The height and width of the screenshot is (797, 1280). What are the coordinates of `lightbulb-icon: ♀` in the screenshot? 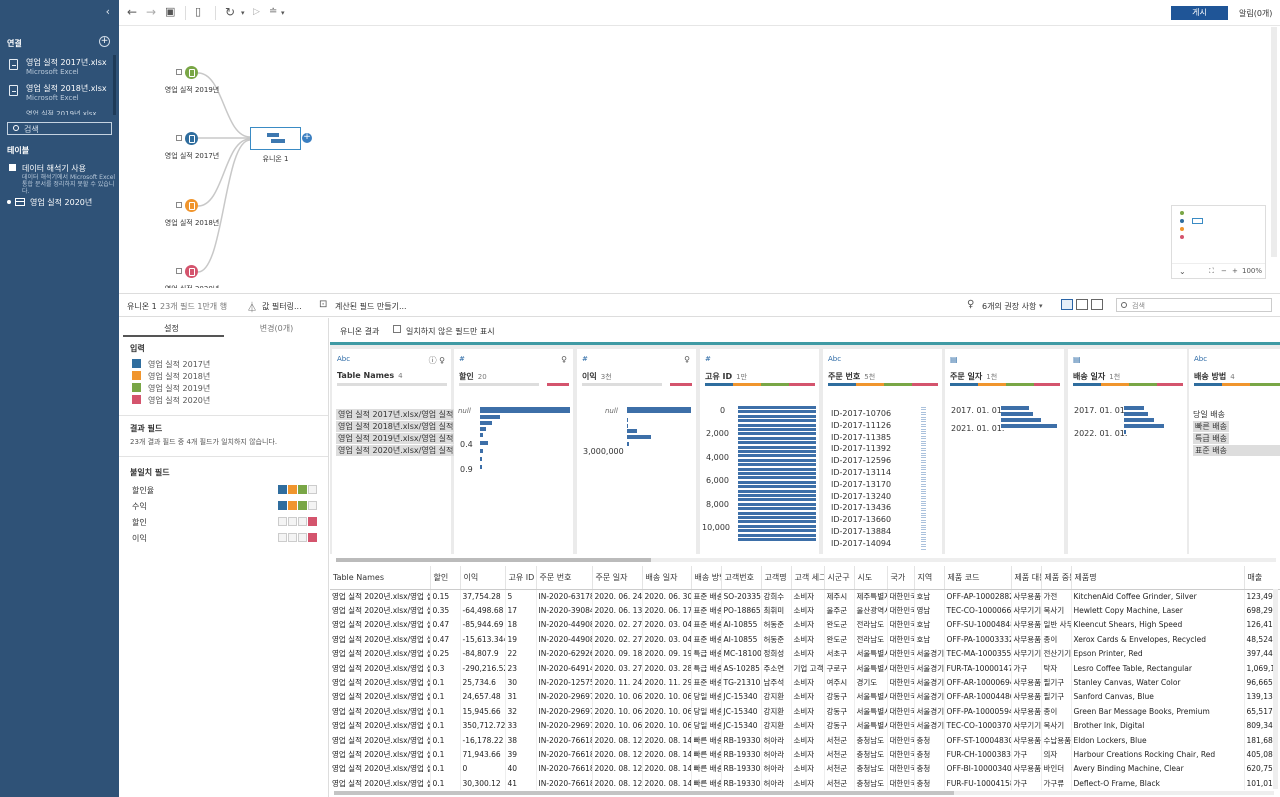 It's located at (687, 359).